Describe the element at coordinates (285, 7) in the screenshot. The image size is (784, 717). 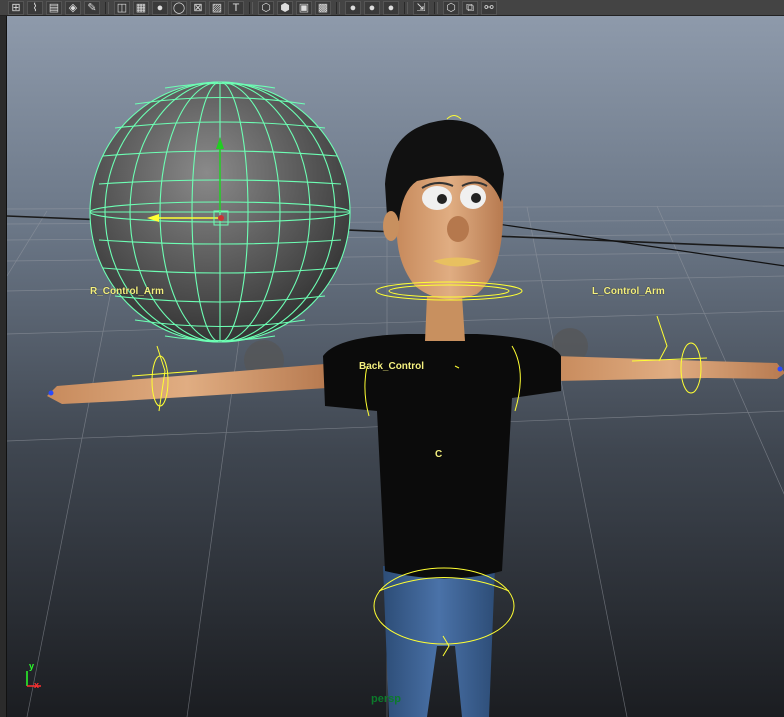
I see `cube-shaded-icon: ⬢` at that location.